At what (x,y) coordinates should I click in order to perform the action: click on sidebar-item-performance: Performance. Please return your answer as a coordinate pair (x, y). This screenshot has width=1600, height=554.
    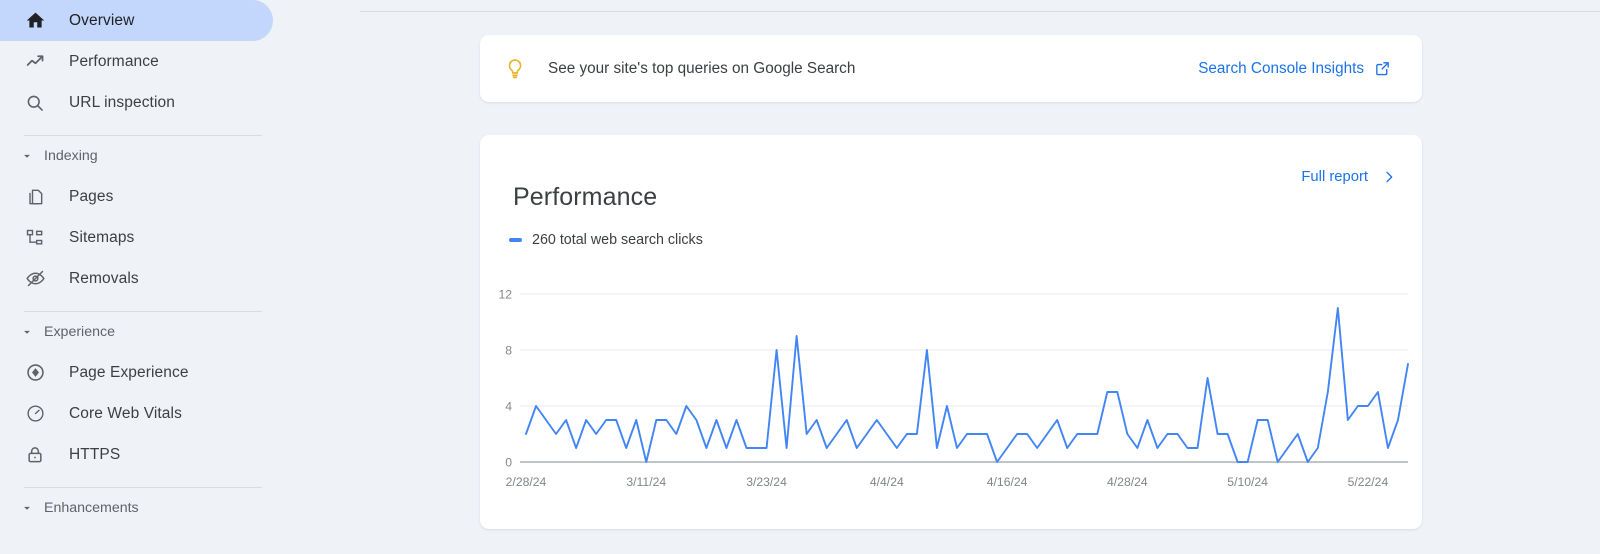
    Looking at the image, I should click on (136, 61).